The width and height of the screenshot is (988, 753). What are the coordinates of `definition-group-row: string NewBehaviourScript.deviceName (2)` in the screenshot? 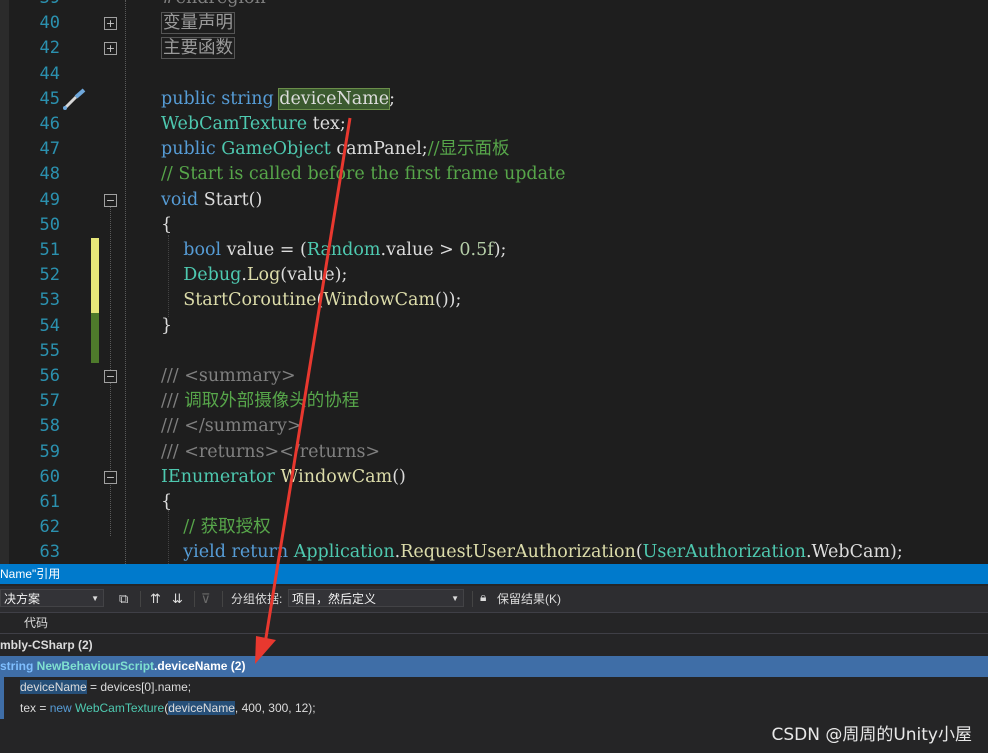 It's located at (494, 666).